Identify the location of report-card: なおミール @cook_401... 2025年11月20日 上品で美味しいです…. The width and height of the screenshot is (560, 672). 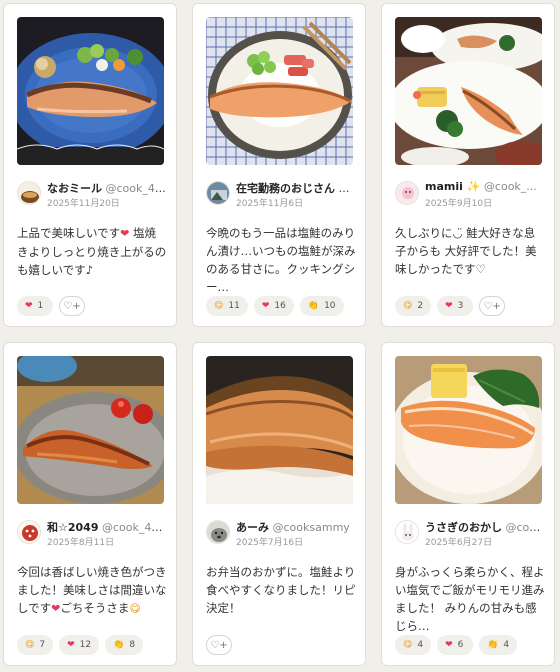
(90, 165).